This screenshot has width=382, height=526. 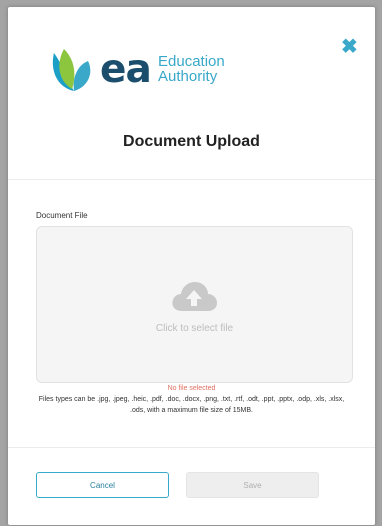 I want to click on footer-divider, so click(x=191, y=447).